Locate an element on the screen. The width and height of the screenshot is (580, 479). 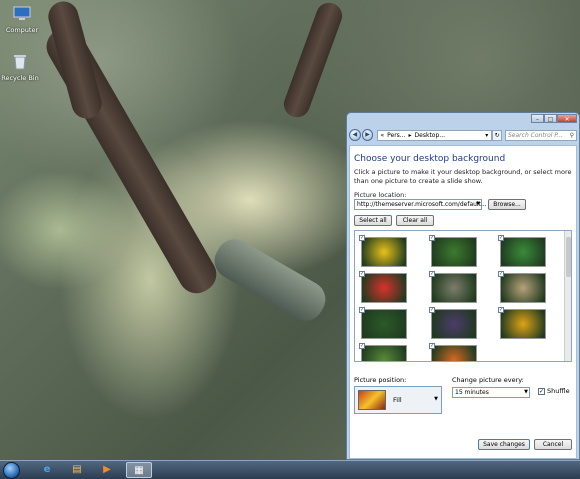
title-bar: – □ ✕ is located at coordinates (463, 120).